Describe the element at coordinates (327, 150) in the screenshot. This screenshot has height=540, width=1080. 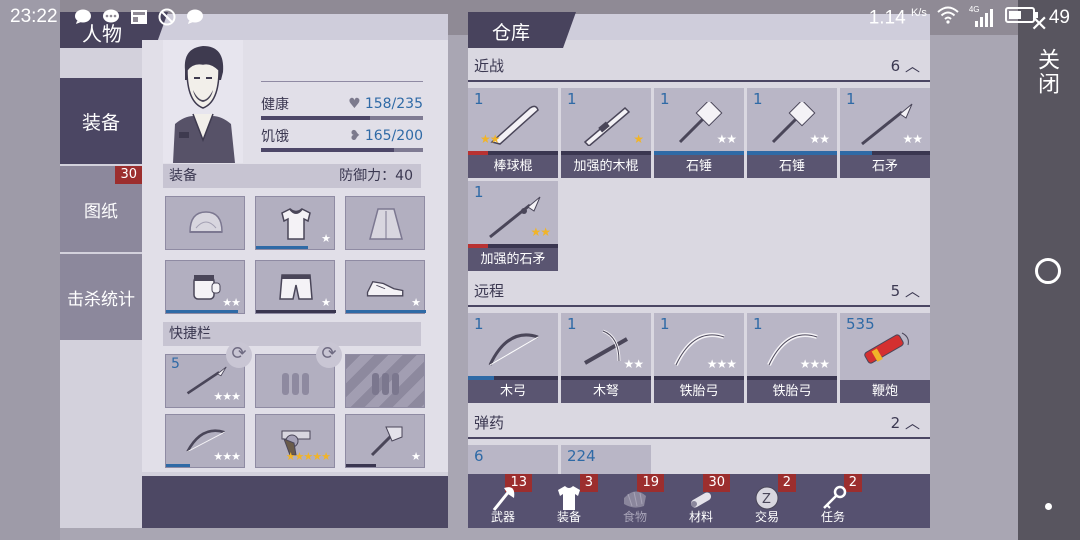
I see `hunger-bar-fill` at that location.